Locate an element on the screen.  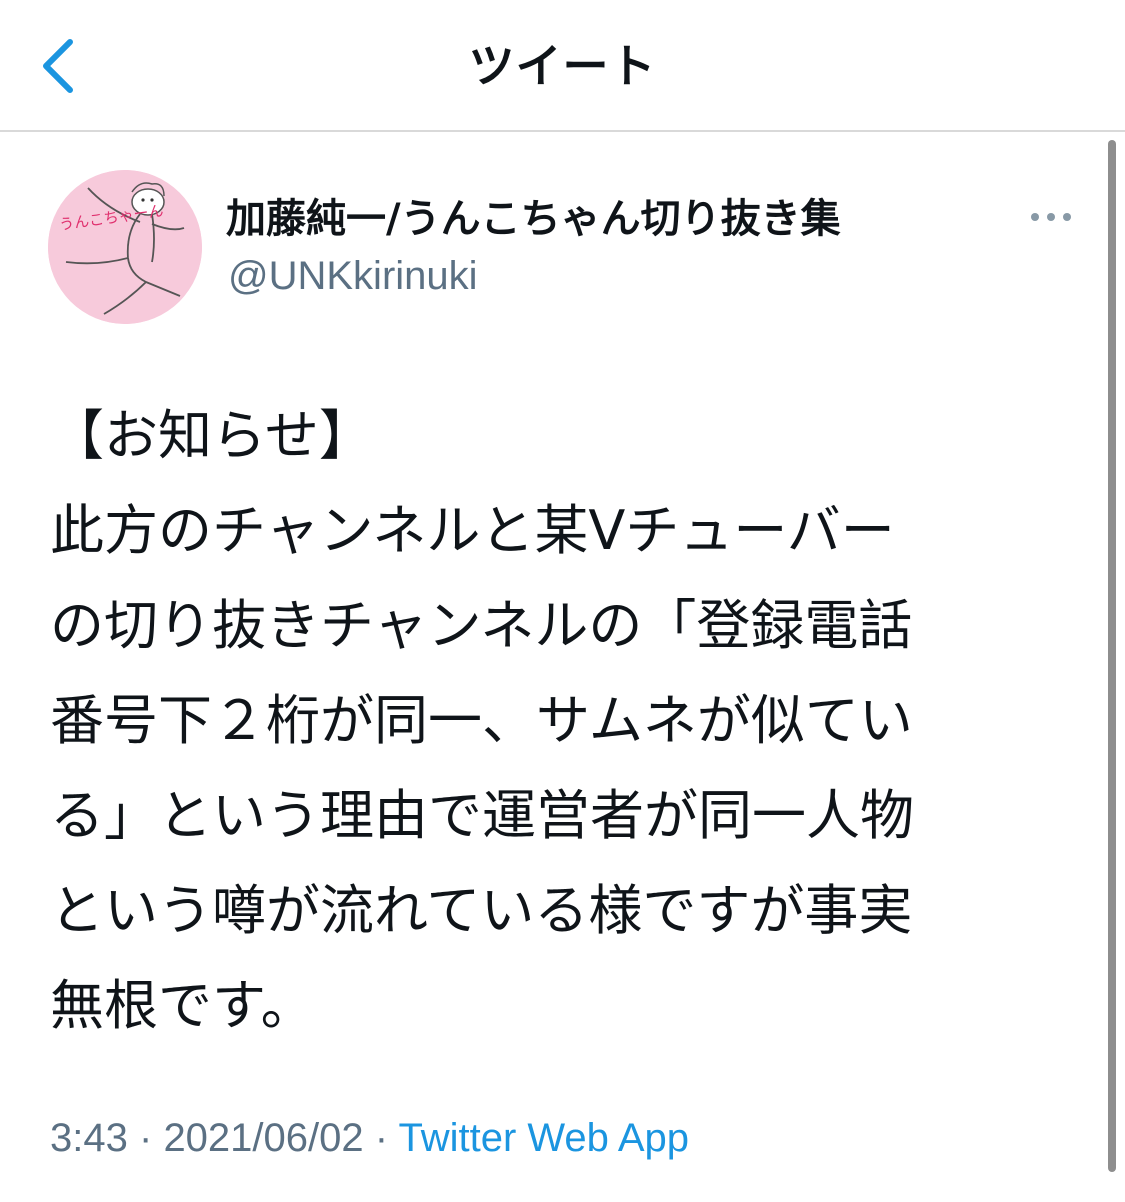
more-horizontal-icon is located at coordinates (1051, 217).